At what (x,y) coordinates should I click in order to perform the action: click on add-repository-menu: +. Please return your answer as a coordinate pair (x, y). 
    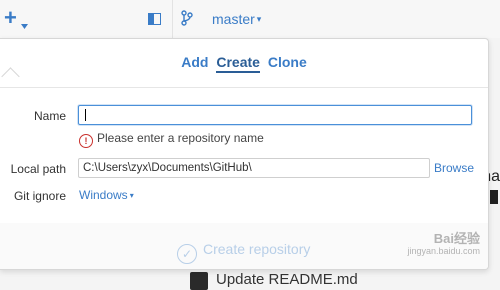
    Looking at the image, I should click on (17, 17).